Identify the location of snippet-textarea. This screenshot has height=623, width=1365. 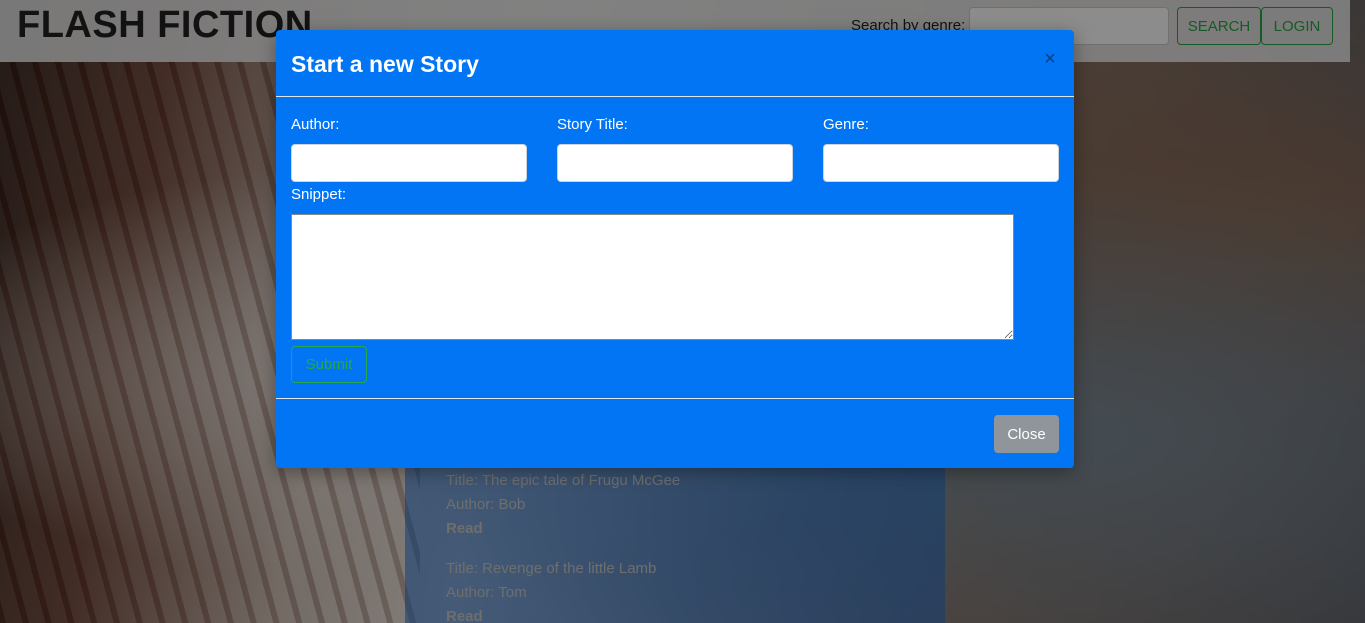
(652, 277).